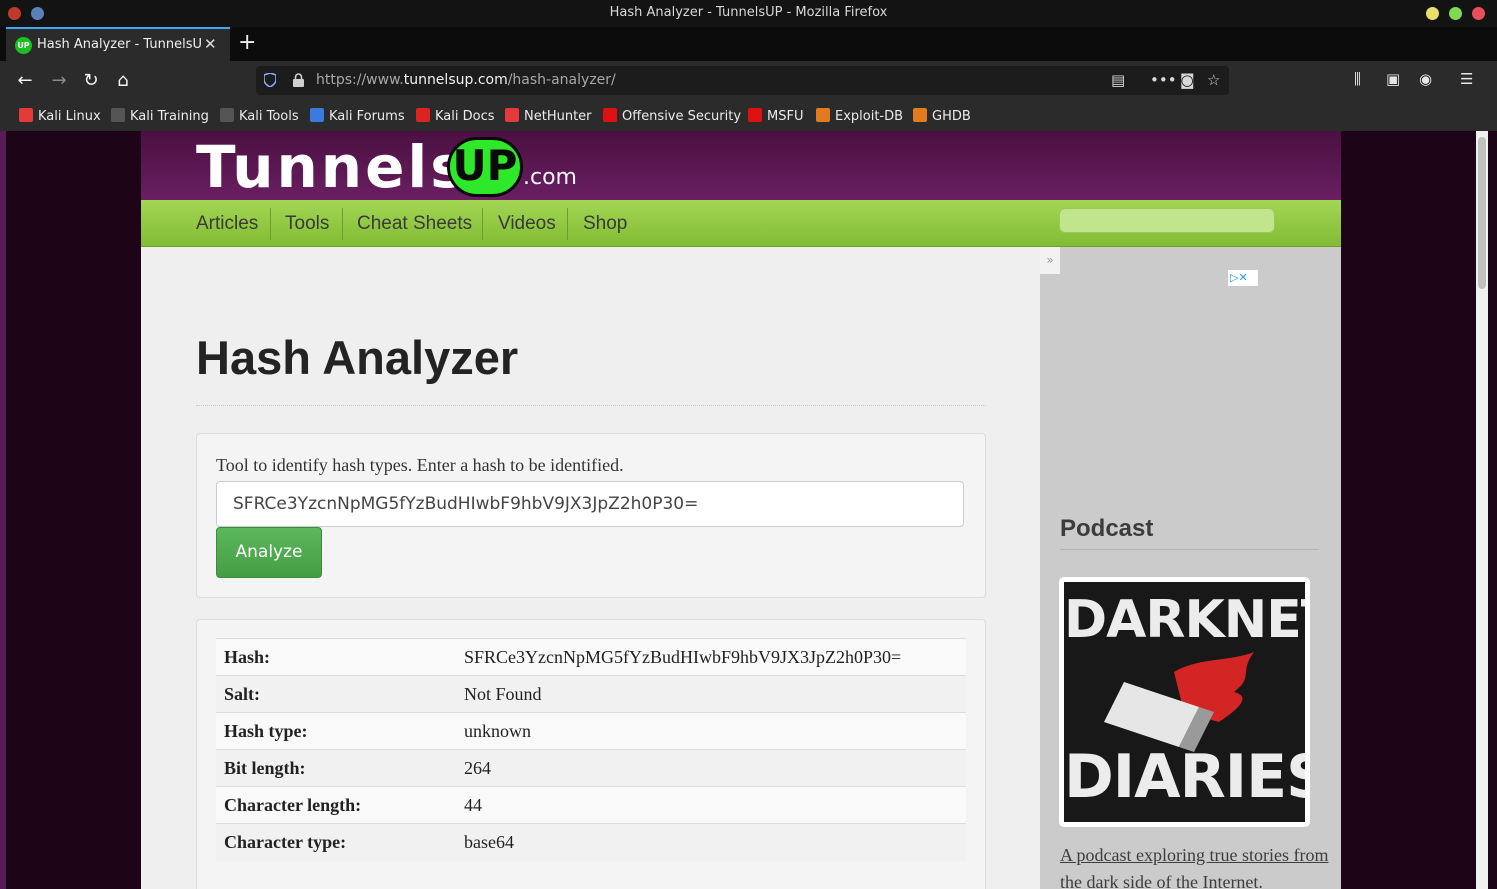 Image resolution: width=1497 pixels, height=889 pixels. I want to click on close-icon: ✕, so click(210, 44).